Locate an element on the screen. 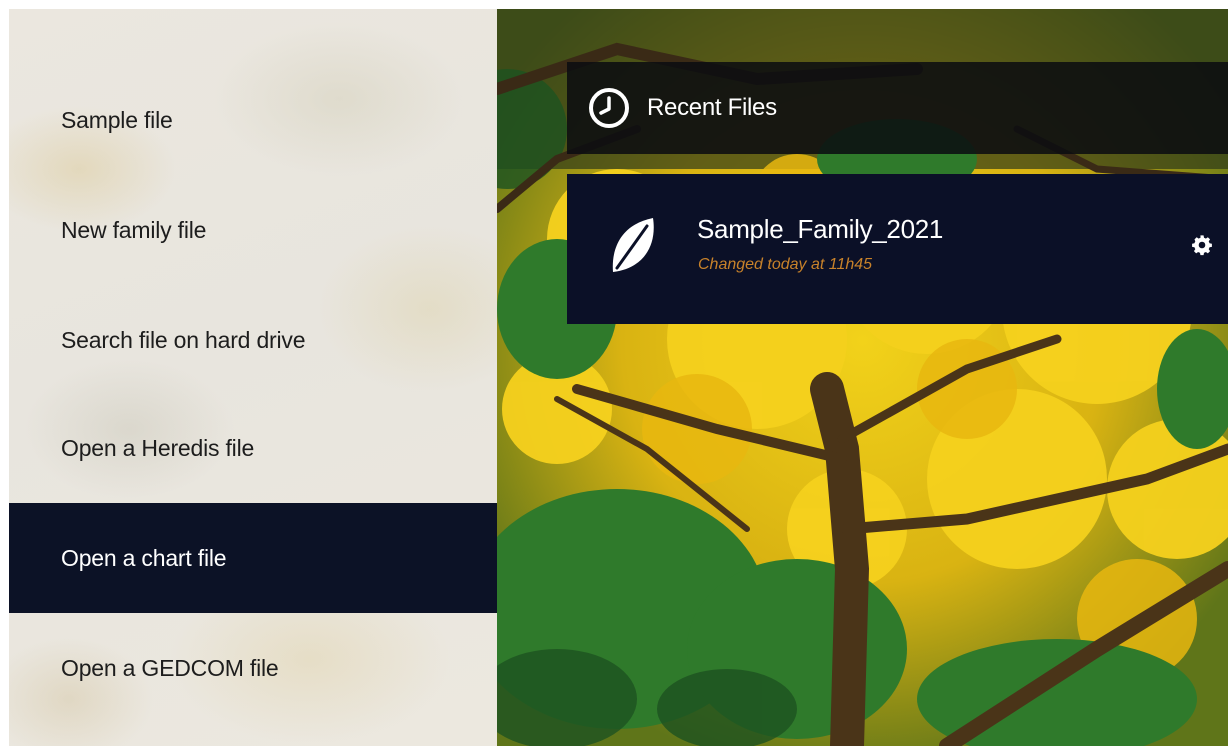 This screenshot has height=746, width=1228. recent-files-title: Recent Files is located at coordinates (712, 107).